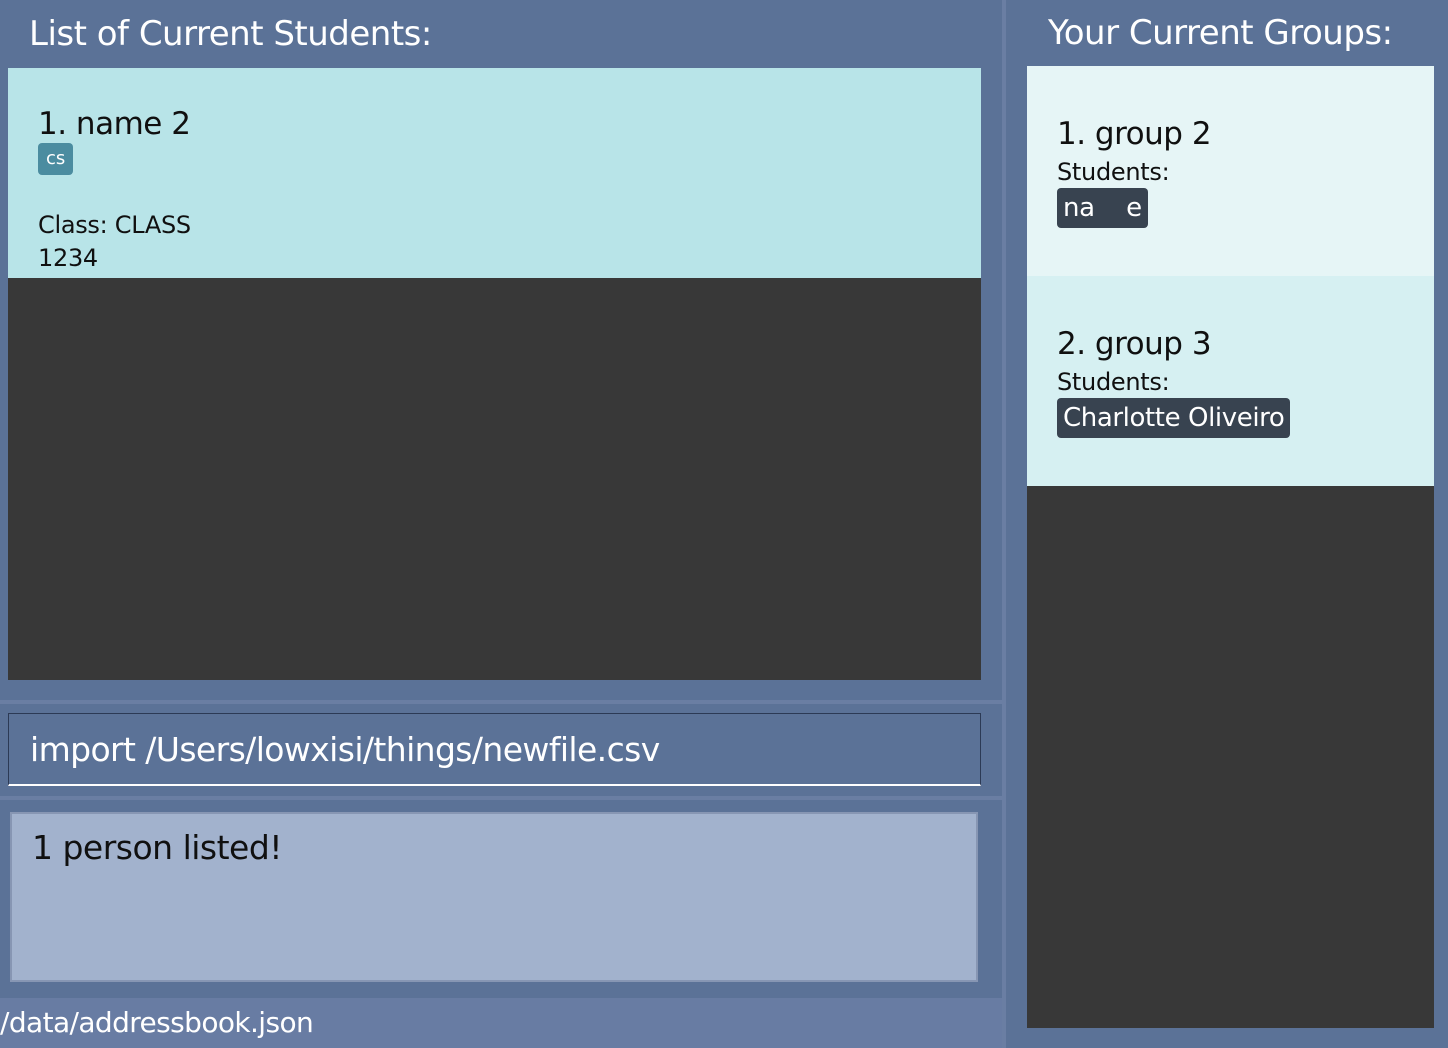 The height and width of the screenshot is (1048, 1448). What do you see at coordinates (1230, 381) in the screenshot?
I see `group-card: 2. group 3 Students: Charlotte Oliveiro` at bounding box center [1230, 381].